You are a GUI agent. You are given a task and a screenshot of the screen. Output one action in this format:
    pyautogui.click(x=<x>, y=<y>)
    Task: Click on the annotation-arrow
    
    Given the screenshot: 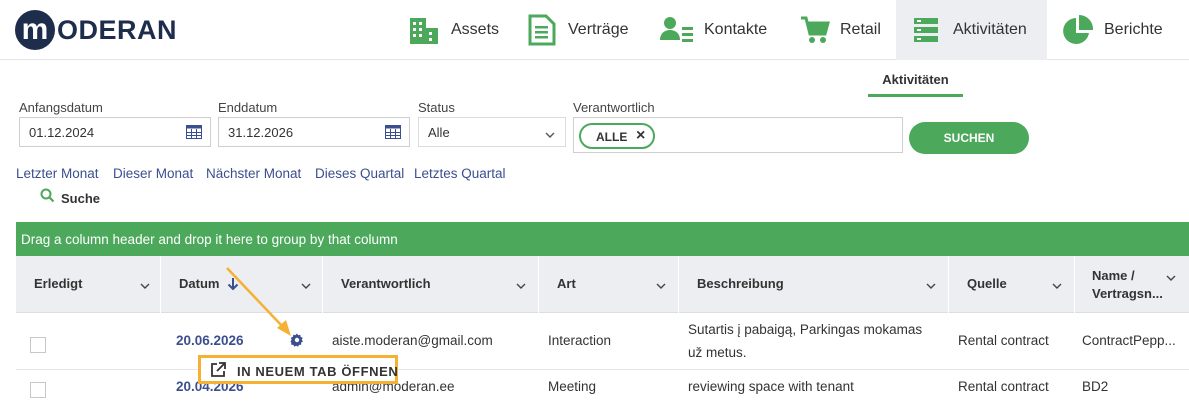 What is the action you would take?
    pyautogui.click(x=258, y=301)
    